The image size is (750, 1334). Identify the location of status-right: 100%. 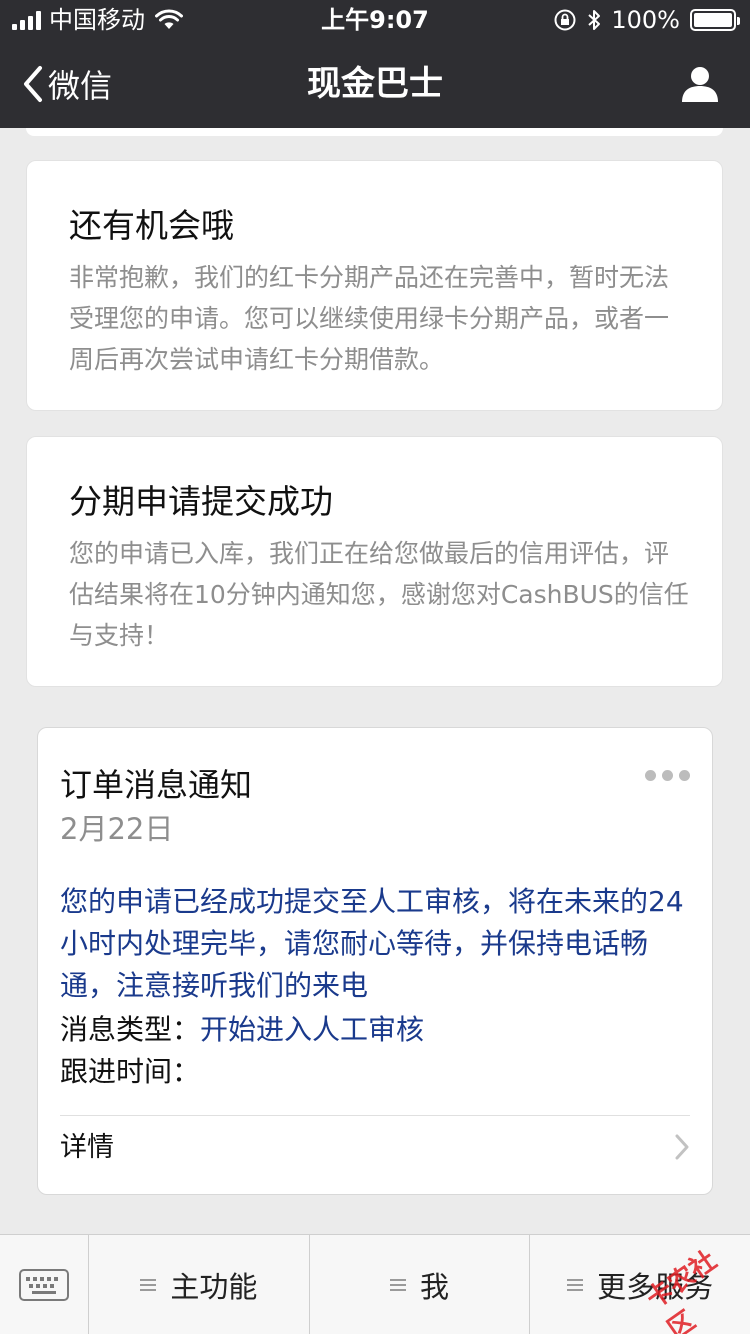
(646, 20).